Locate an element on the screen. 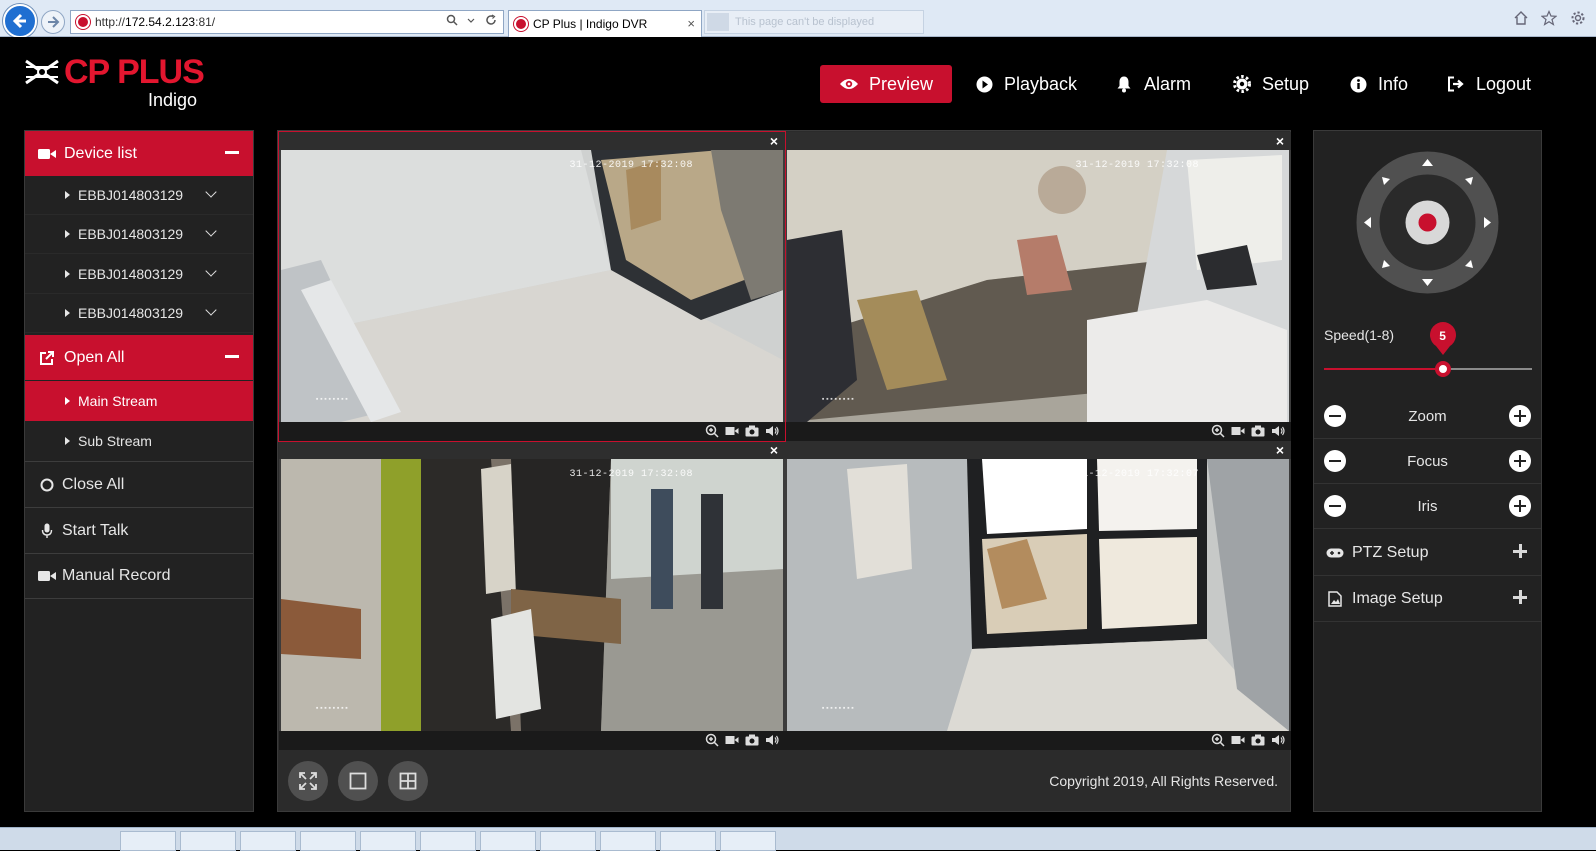  camera-feed-3: 31-12-2019 17:32:08 ▪▪▪▪▪▪▪▪ is located at coordinates (532, 595).